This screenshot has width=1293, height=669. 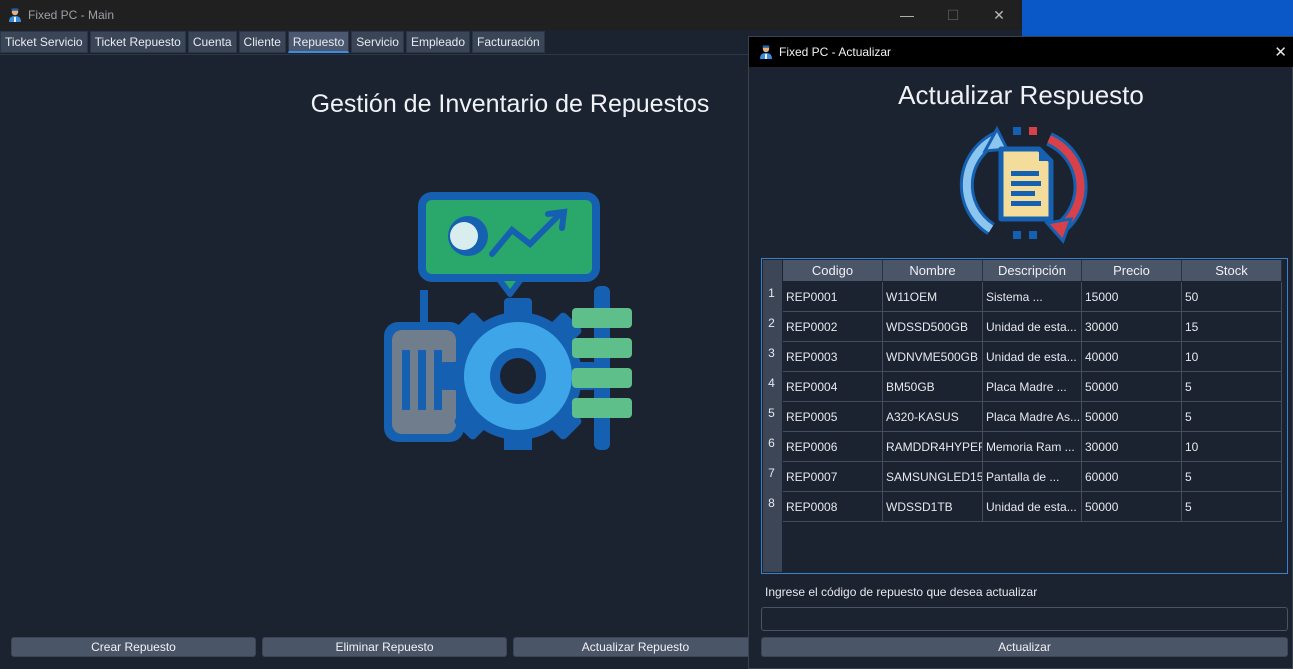 I want to click on column-header-descripcion: Descripción, so click(x=1032, y=270).